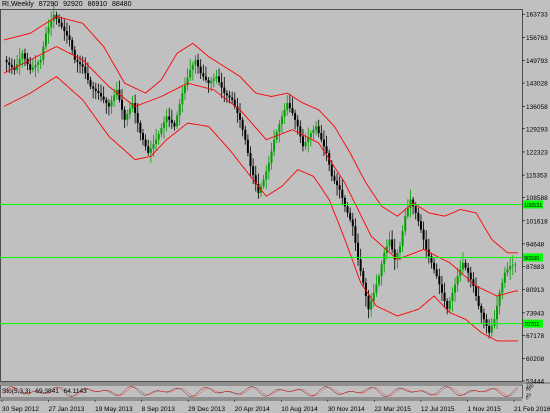 Image resolution: width=550 pixels, height=413 pixels. I want to click on y-tick-label: 122323, so click(537, 152).